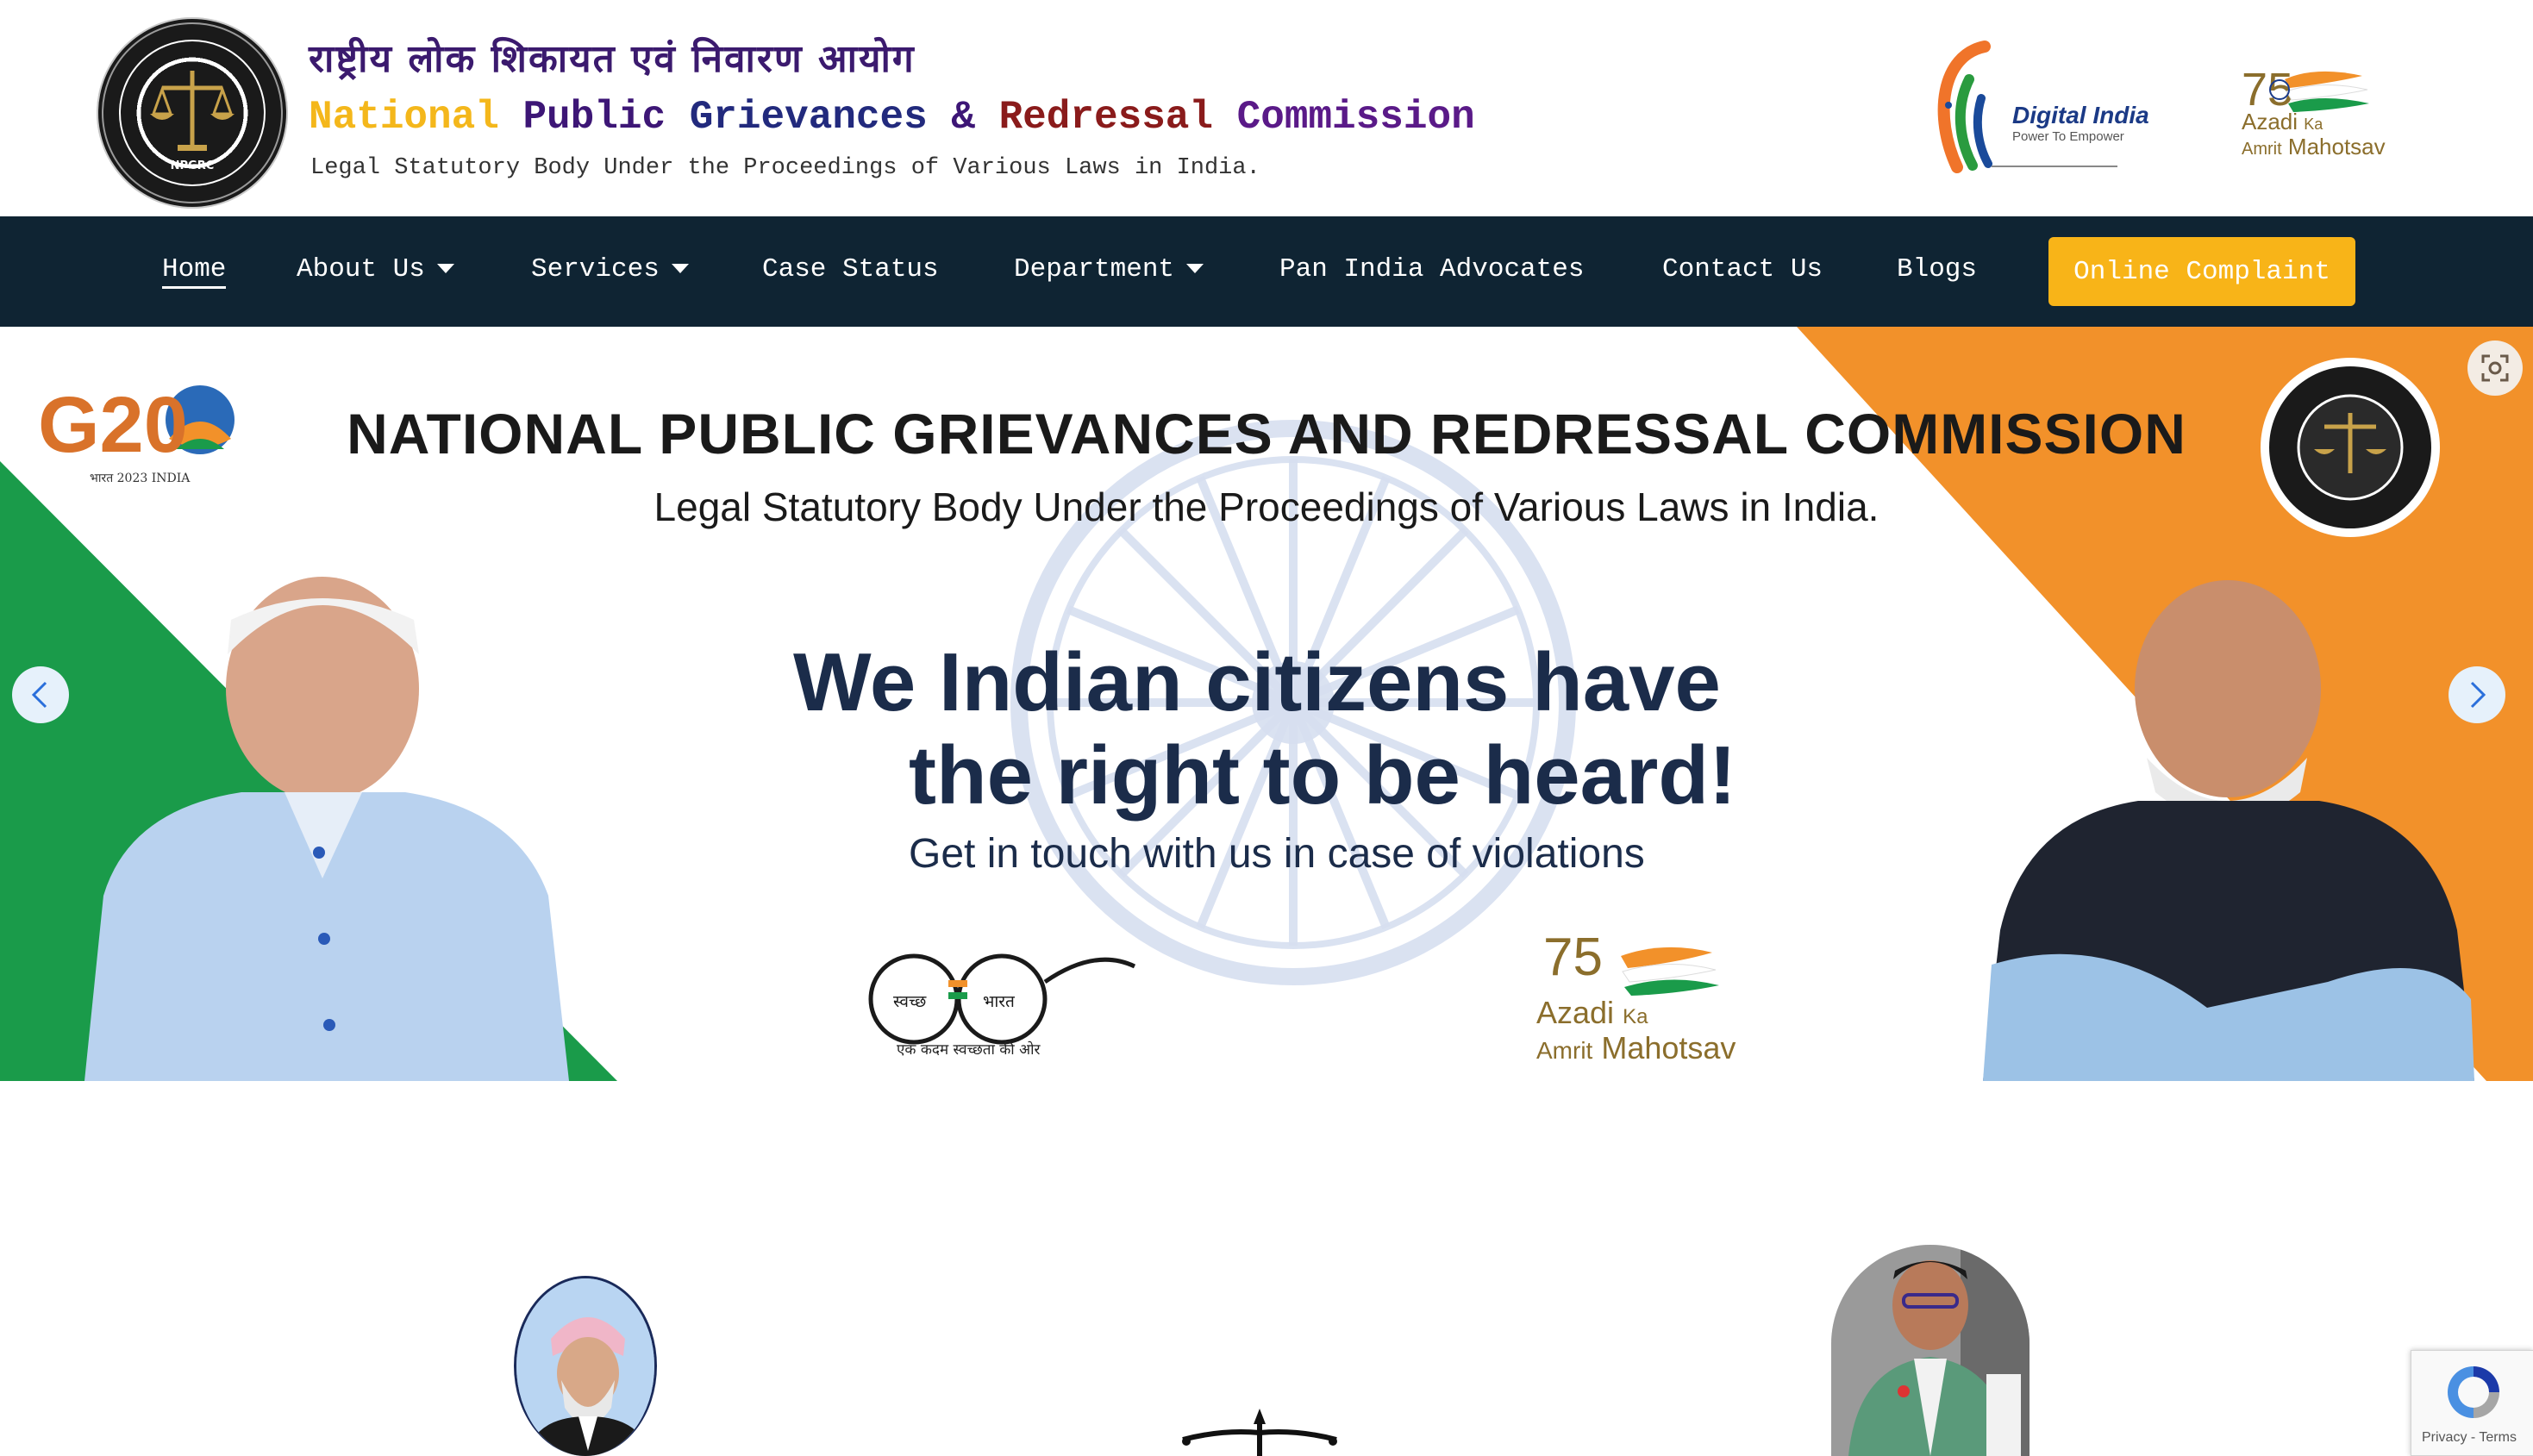 This screenshot has height=1456, width=2533. I want to click on carousel-prev-button, so click(40, 695).